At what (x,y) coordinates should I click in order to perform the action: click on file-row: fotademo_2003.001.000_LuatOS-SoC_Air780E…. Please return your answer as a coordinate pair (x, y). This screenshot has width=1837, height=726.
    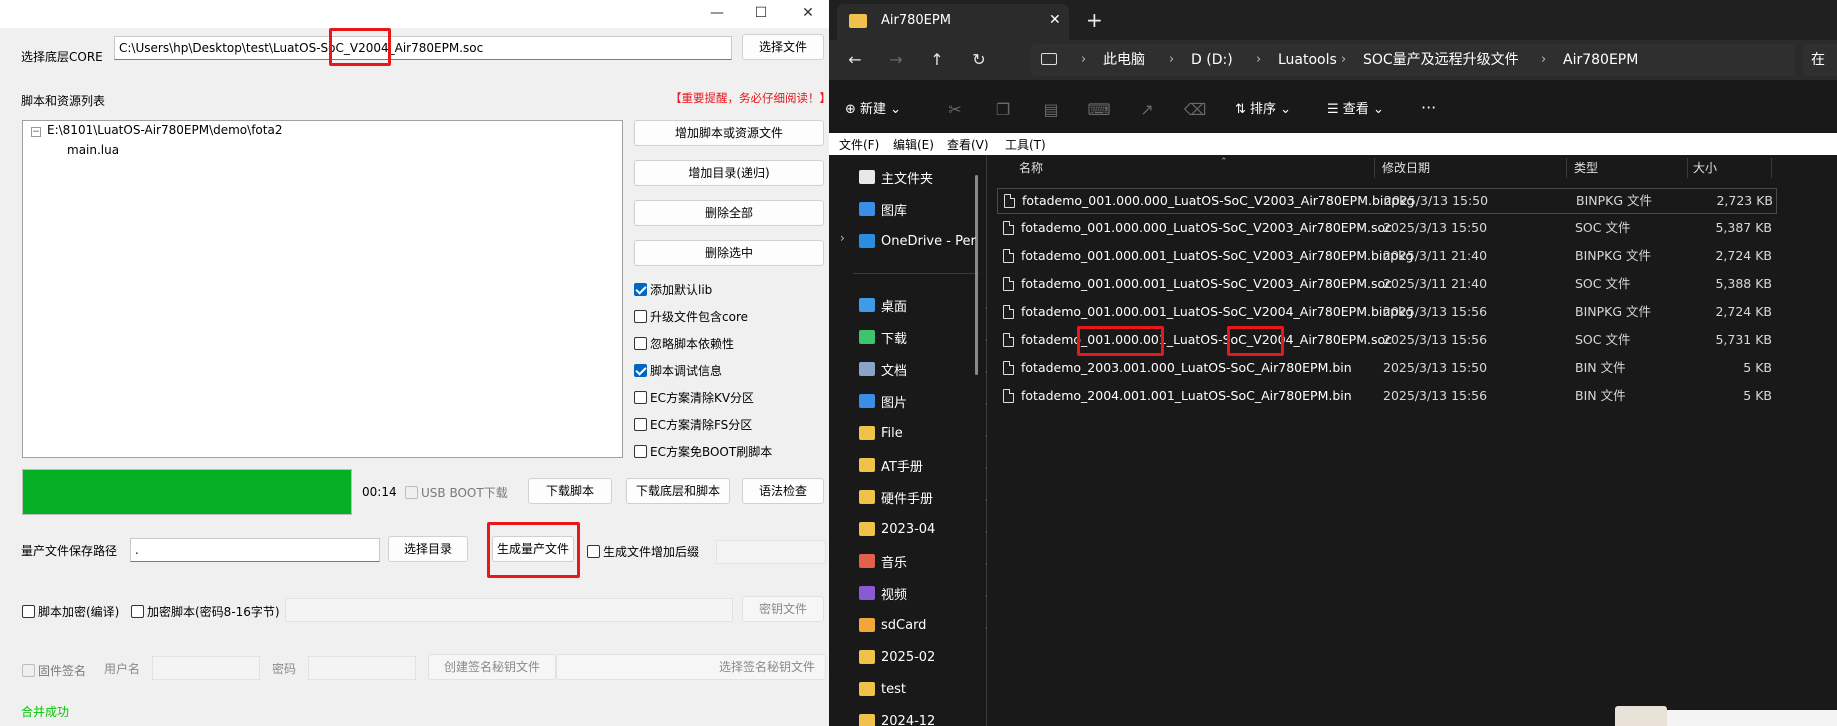
    Looking at the image, I should click on (1387, 369).